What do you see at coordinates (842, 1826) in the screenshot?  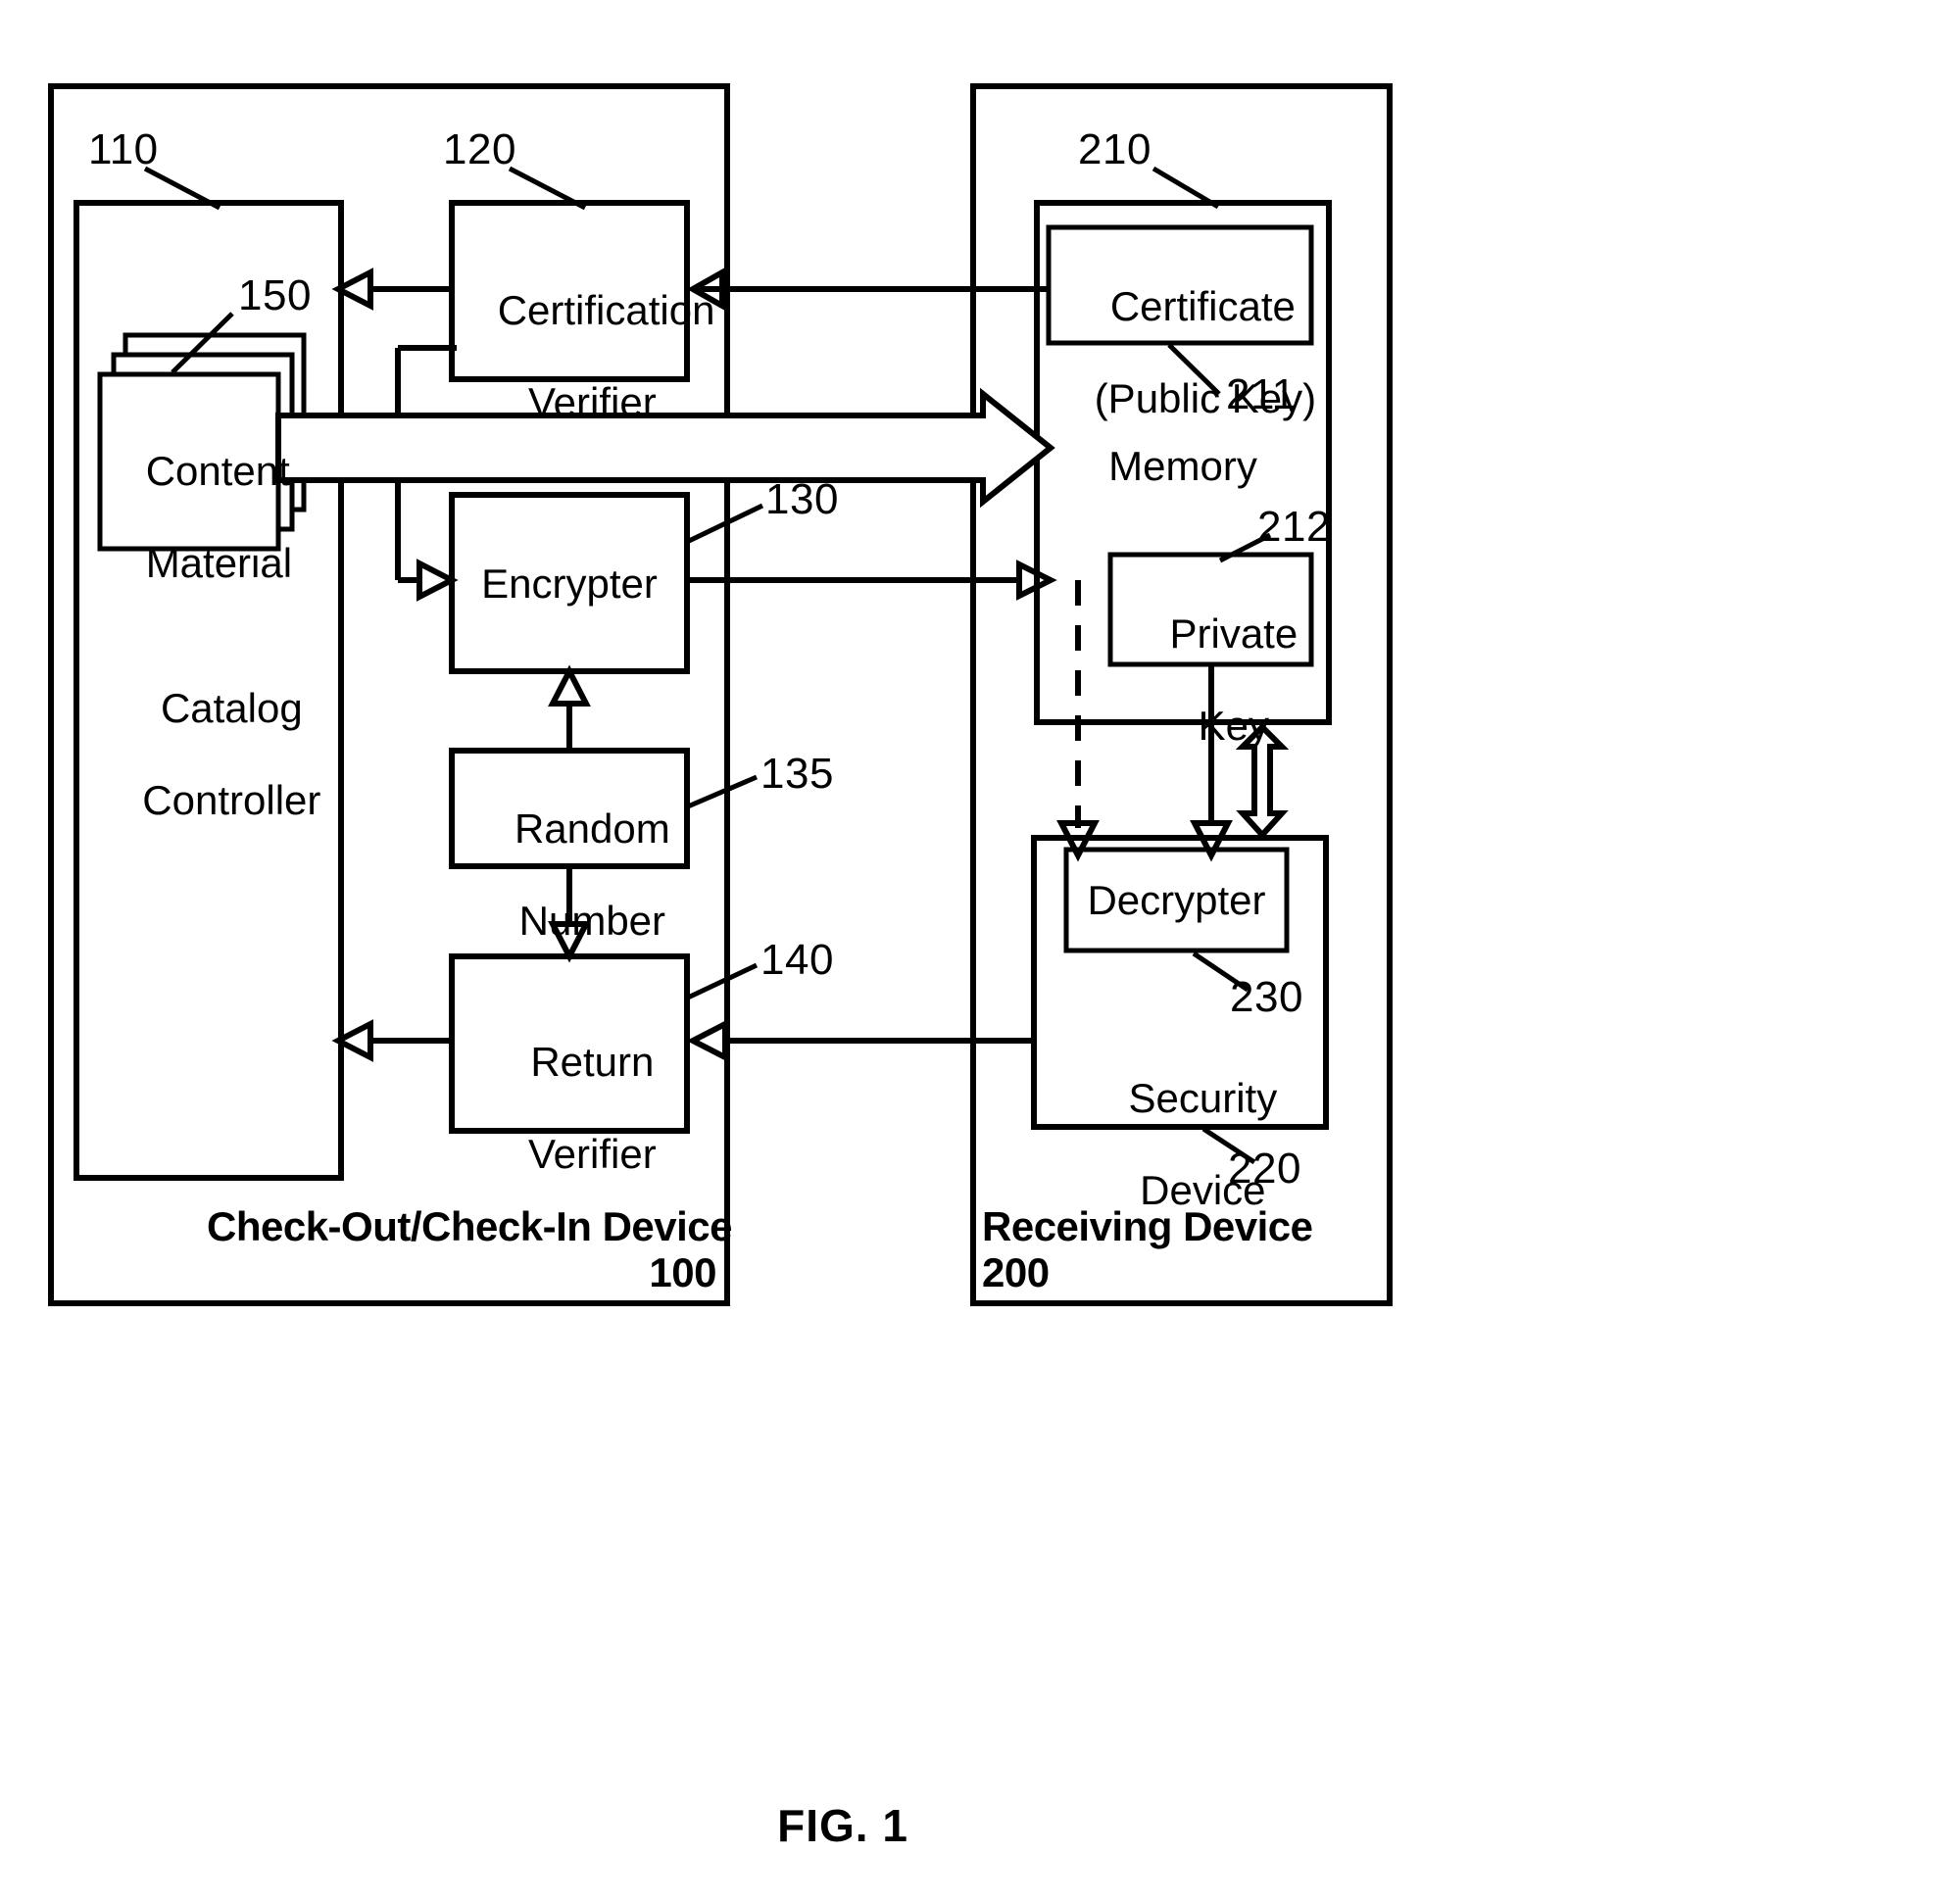 I see `figure-caption: FIG. 1` at bounding box center [842, 1826].